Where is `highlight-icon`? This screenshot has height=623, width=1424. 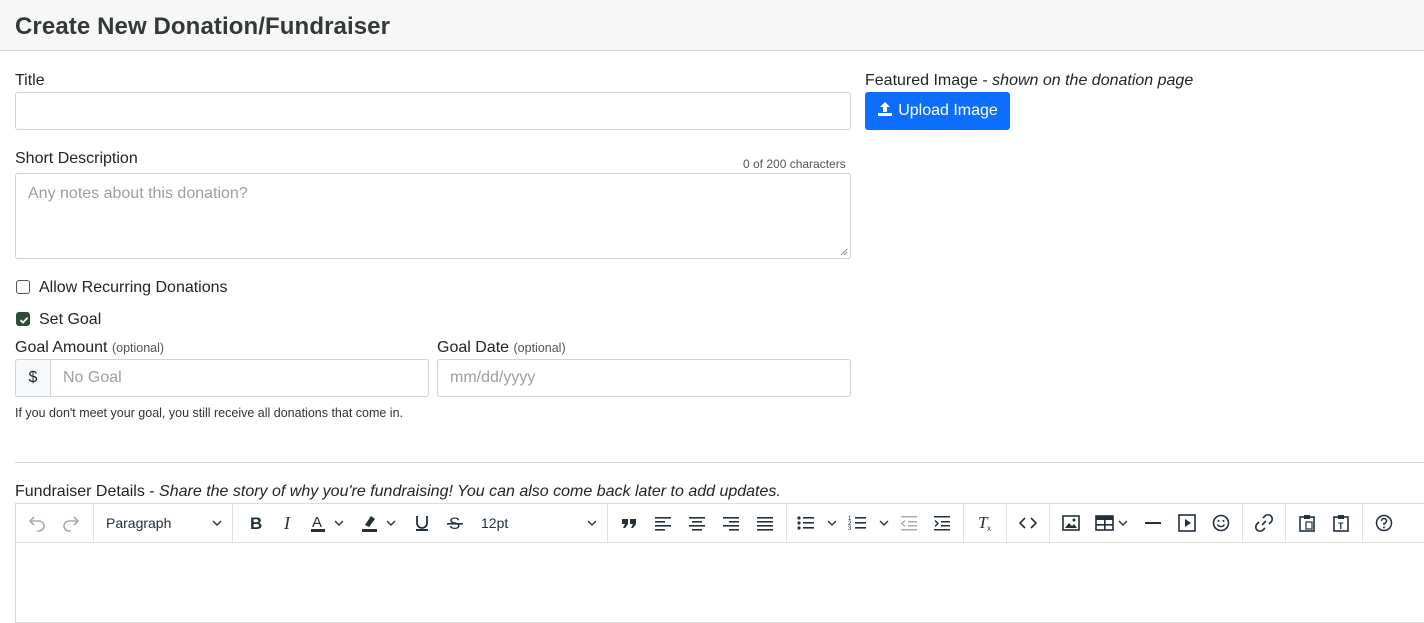 highlight-icon is located at coordinates (378, 523).